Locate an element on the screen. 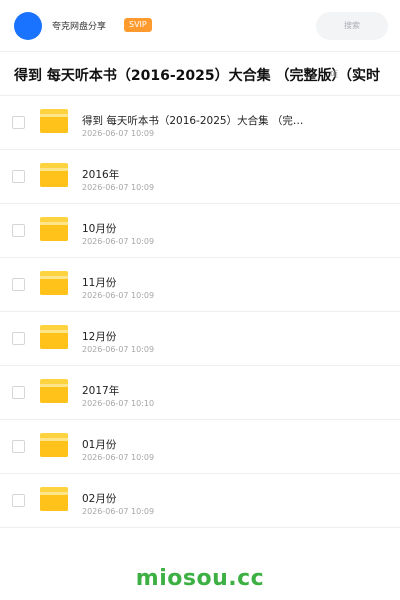  file-name: 02月份 is located at coordinates (99, 499).